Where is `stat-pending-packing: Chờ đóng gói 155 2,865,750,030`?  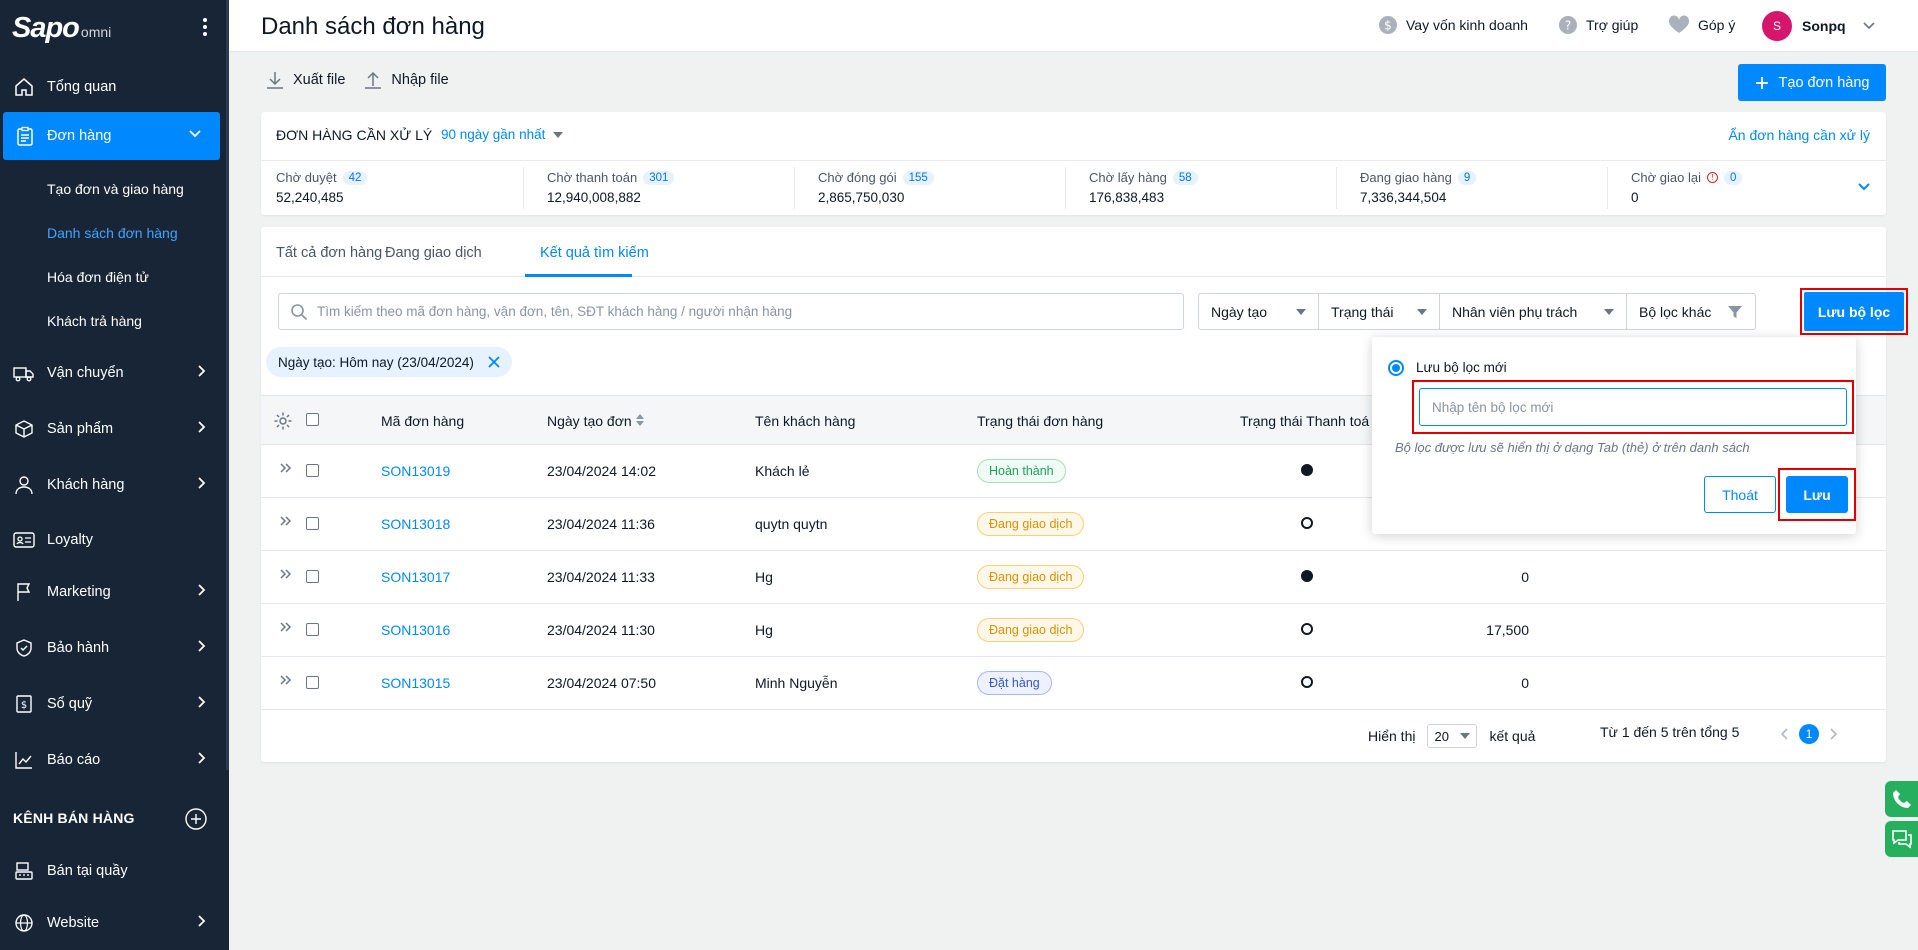 stat-pending-packing: Chờ đóng gói 155 2,865,750,030 is located at coordinates (948, 187).